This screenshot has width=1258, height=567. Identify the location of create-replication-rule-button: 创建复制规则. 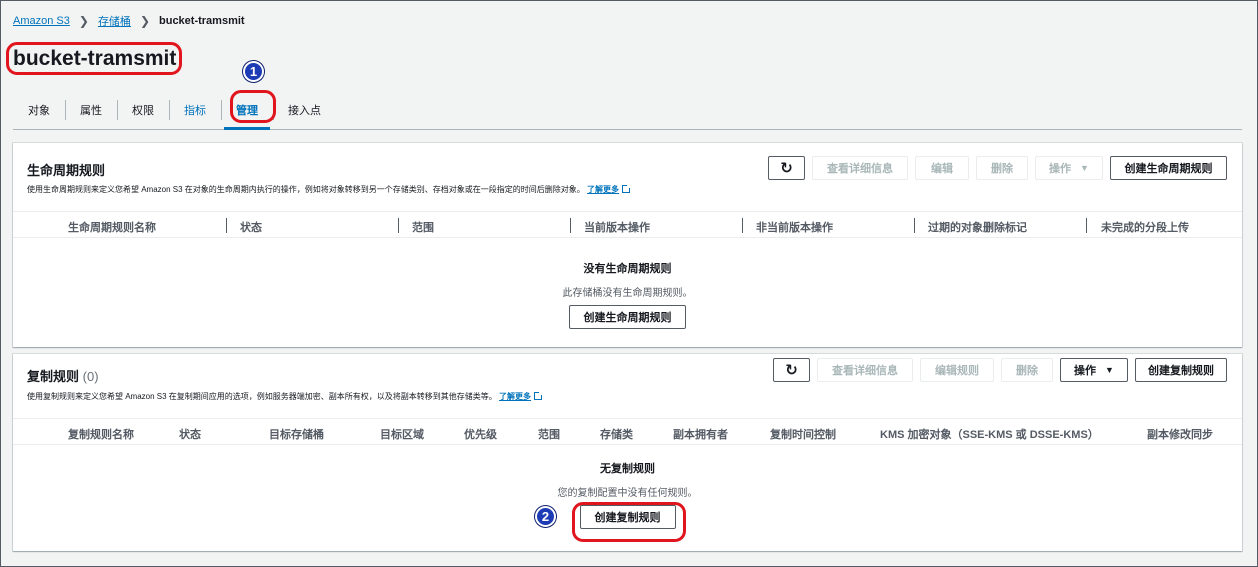
(1181, 370).